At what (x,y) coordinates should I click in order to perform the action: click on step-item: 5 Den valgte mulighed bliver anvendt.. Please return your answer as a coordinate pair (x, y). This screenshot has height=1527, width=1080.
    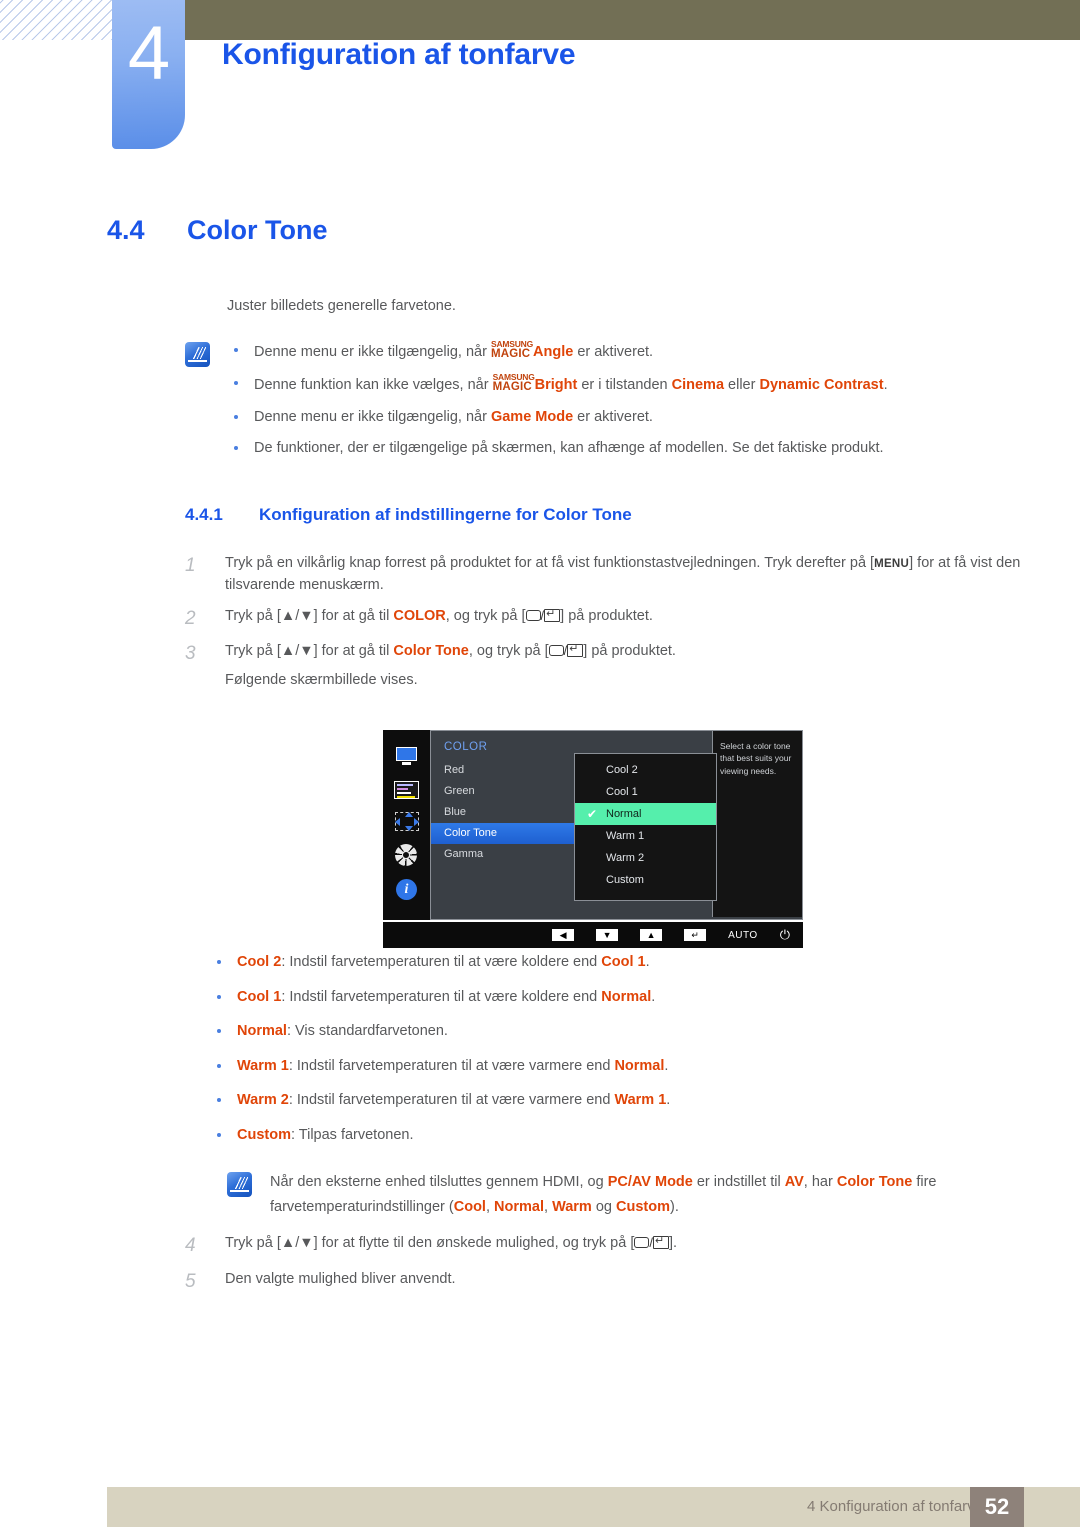
    Looking at the image, I should click on (605, 1282).